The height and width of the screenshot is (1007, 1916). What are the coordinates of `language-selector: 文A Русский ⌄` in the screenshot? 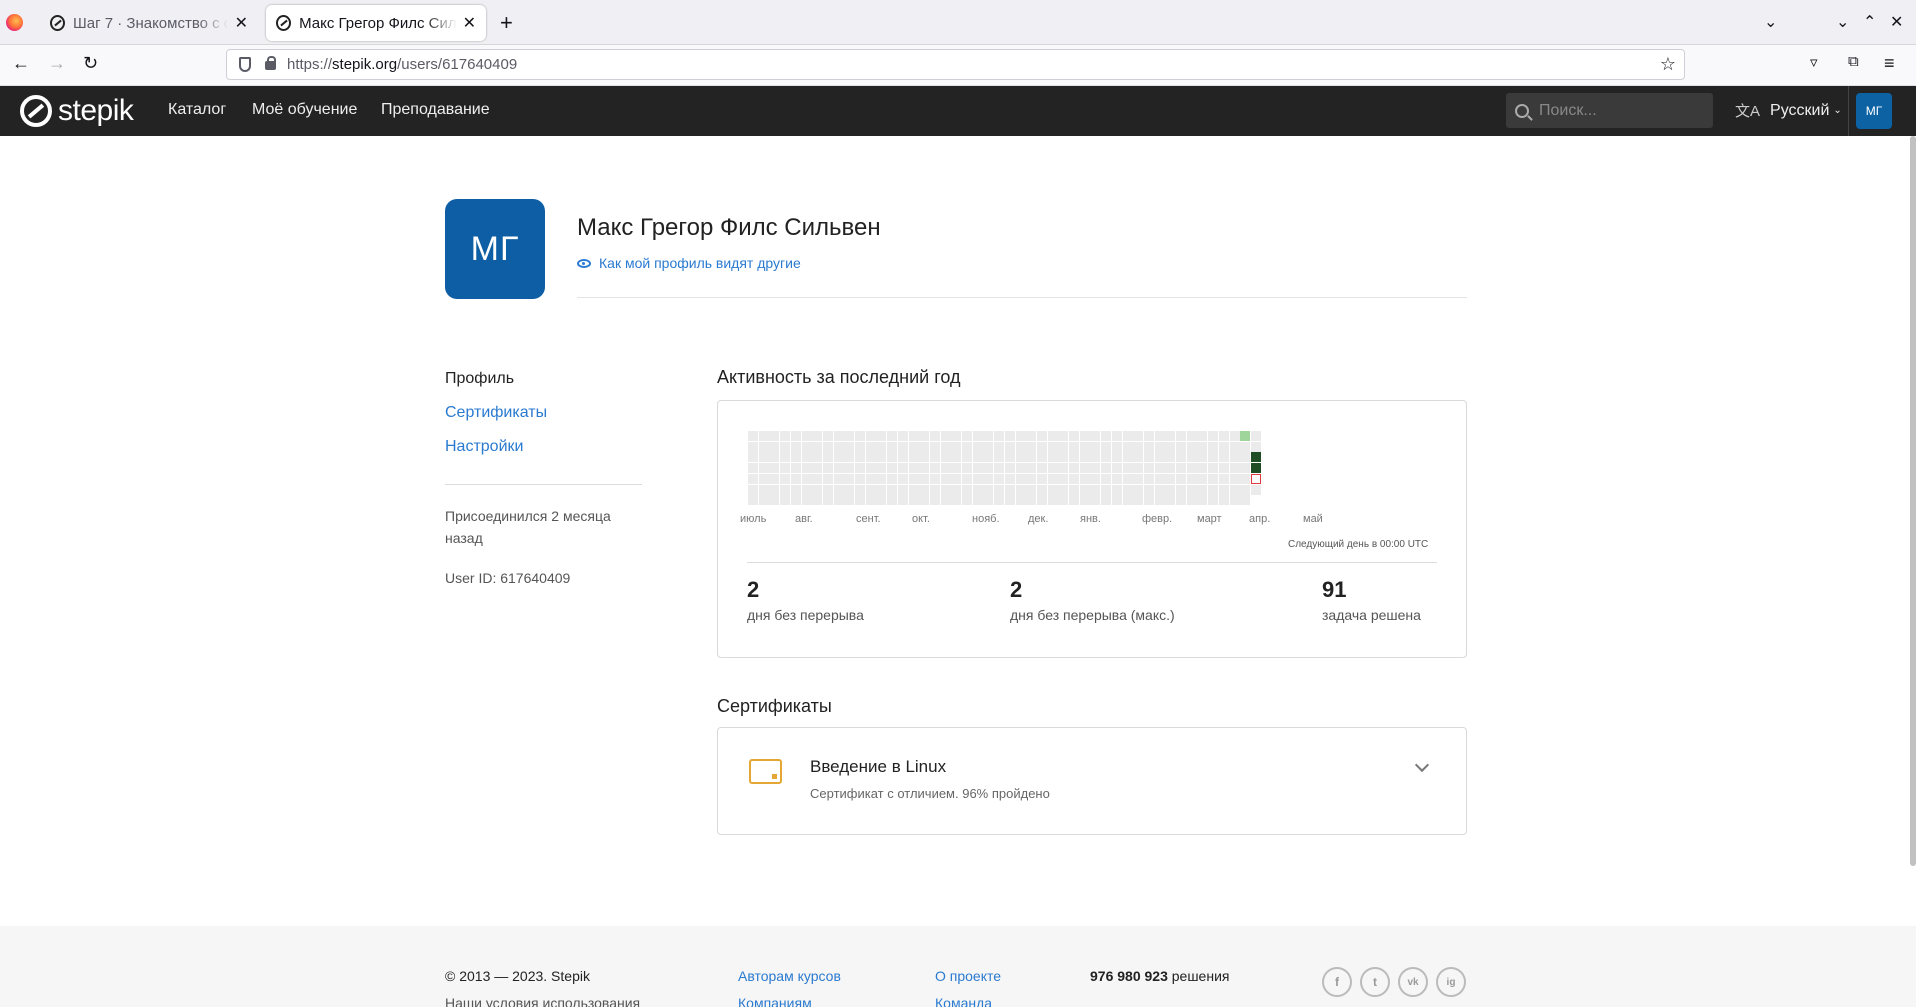 It's located at (1788, 110).